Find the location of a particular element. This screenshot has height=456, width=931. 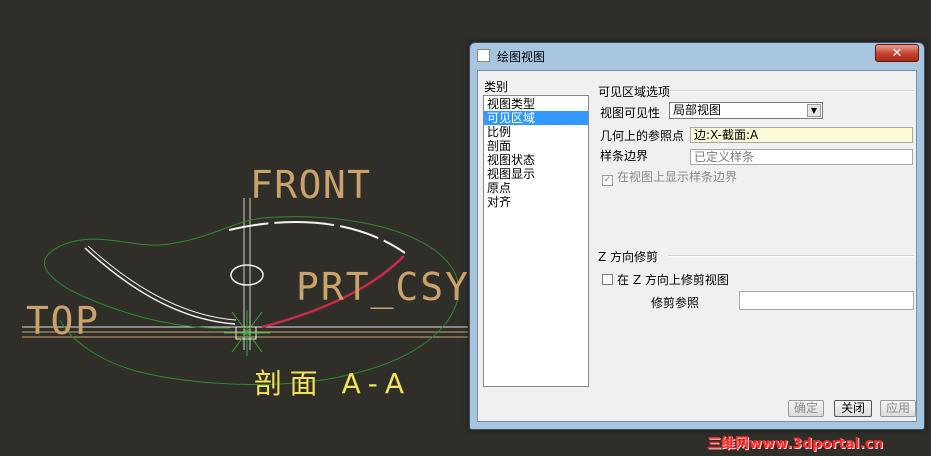

view-visibility-value: 局部视图 is located at coordinates (697, 110).